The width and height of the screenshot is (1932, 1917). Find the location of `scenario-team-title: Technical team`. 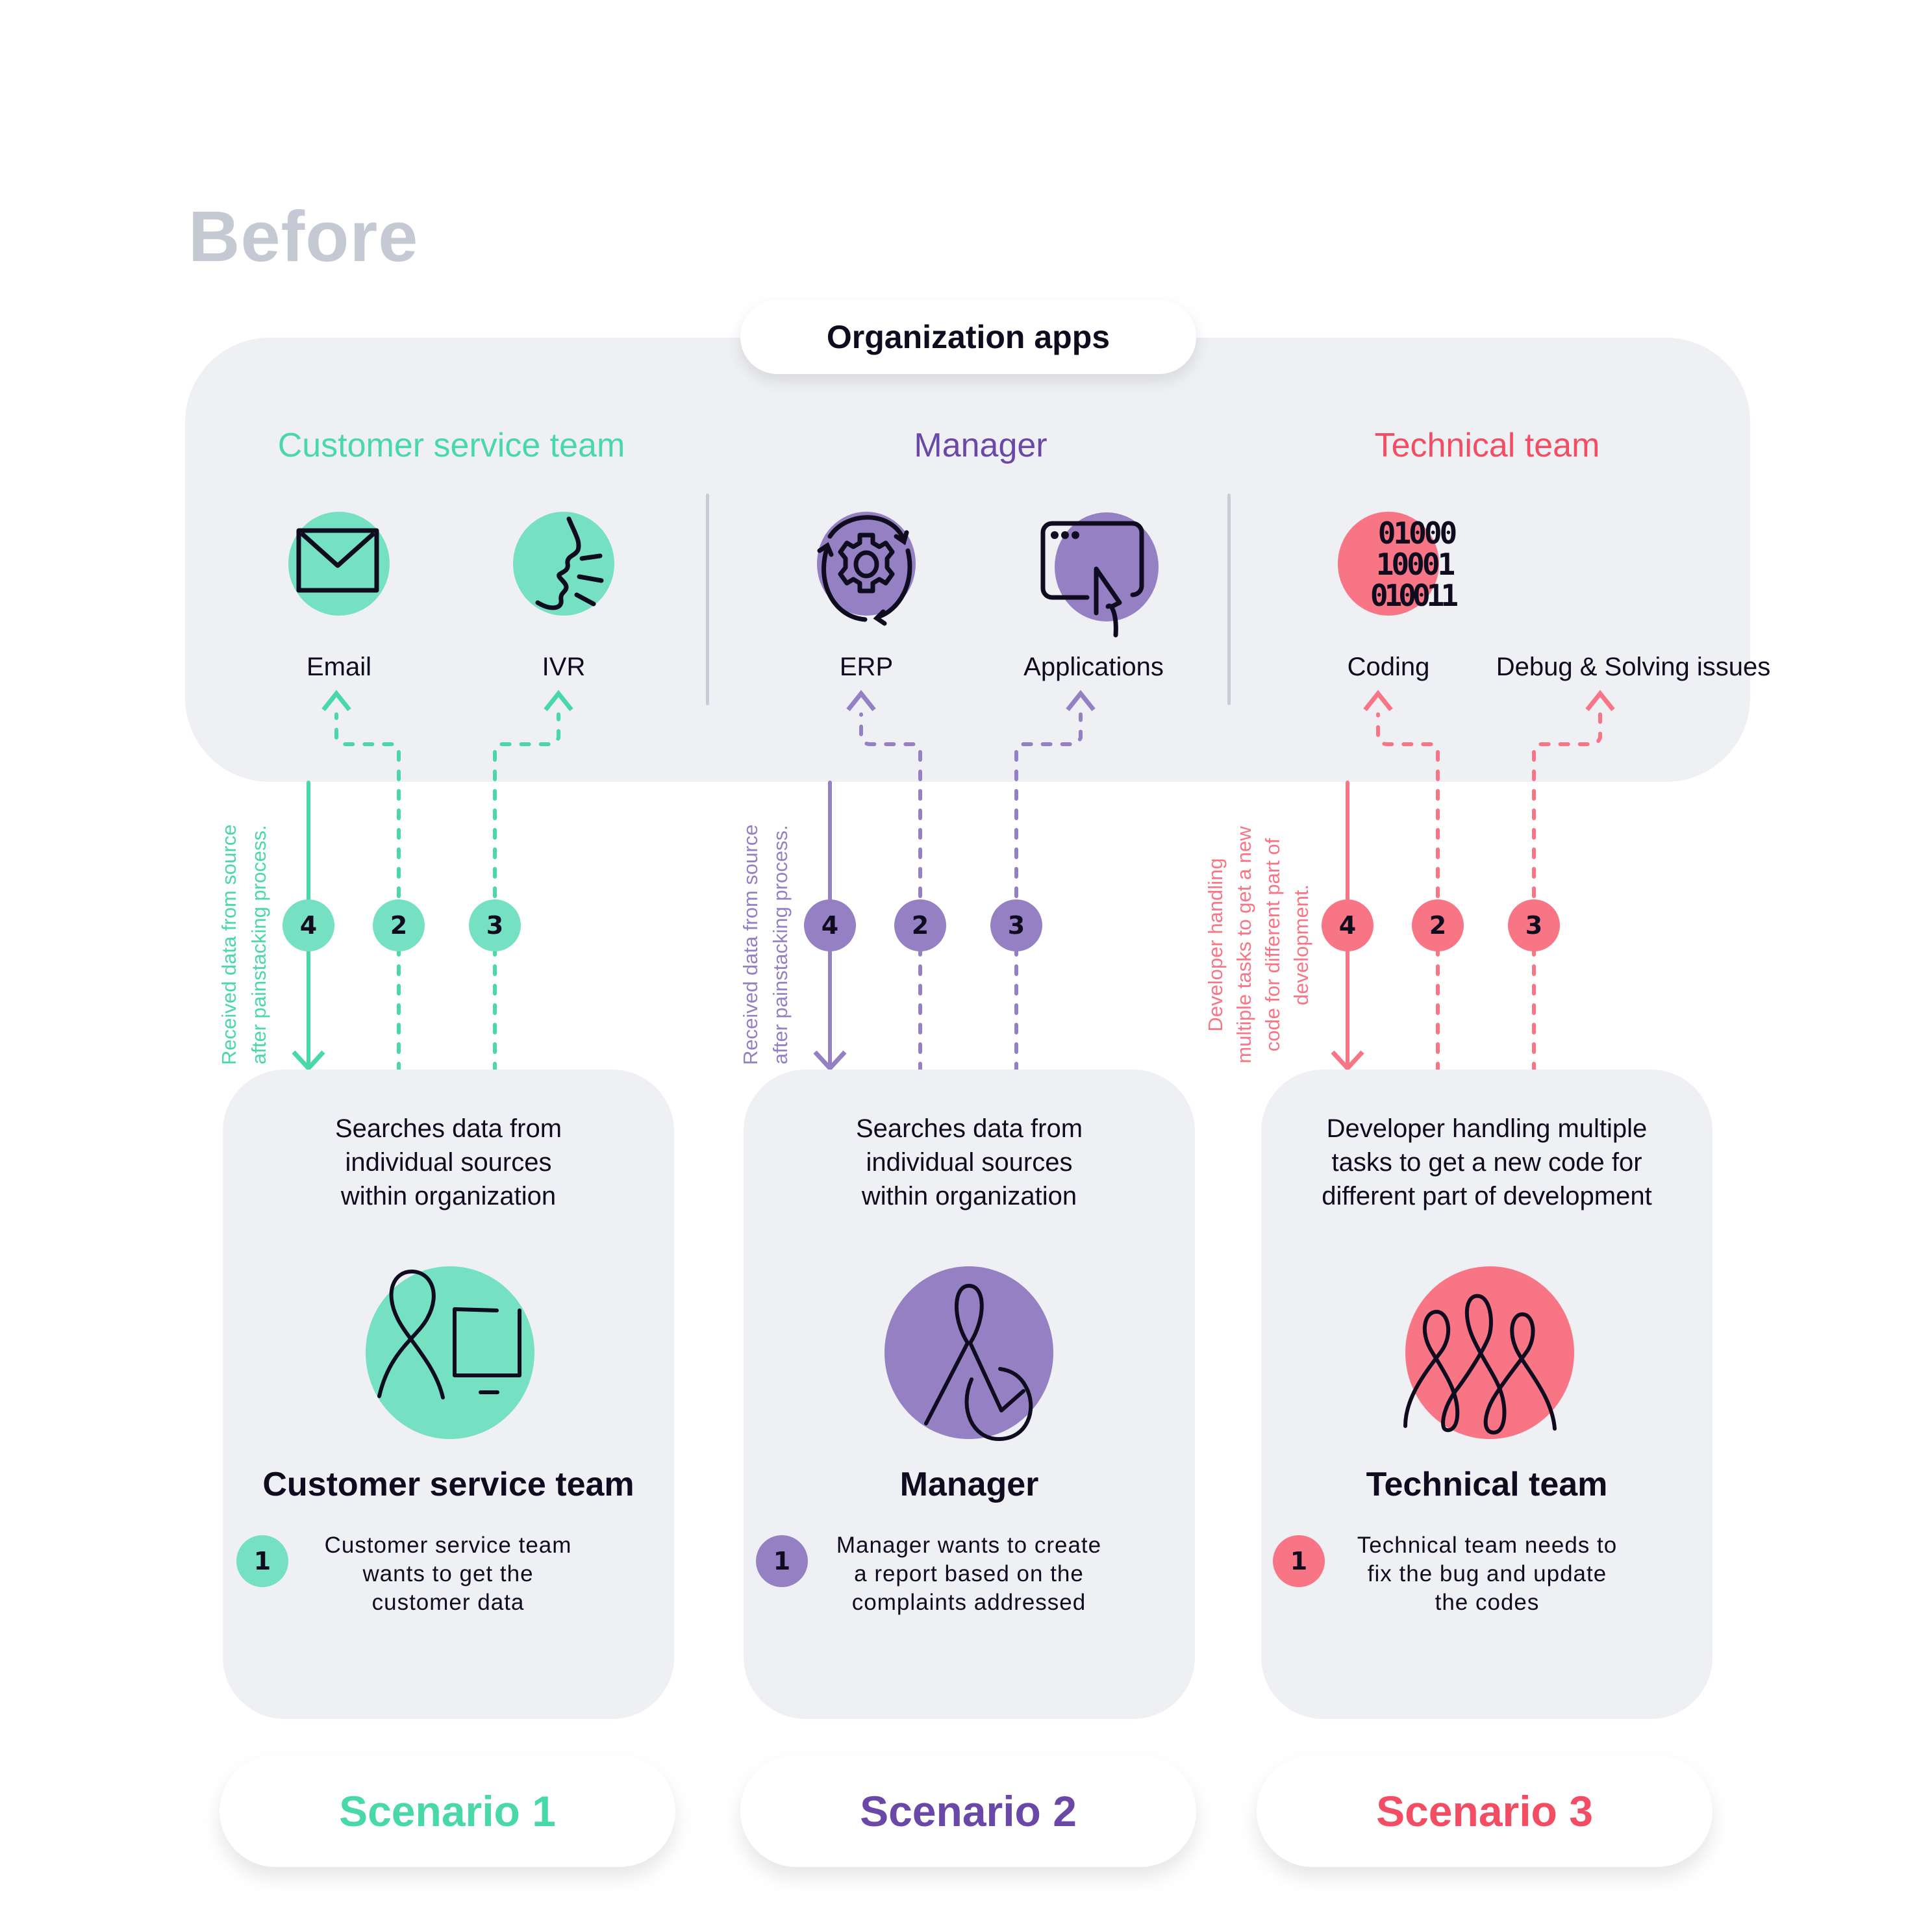

scenario-team-title: Technical team is located at coordinates (1487, 1484).